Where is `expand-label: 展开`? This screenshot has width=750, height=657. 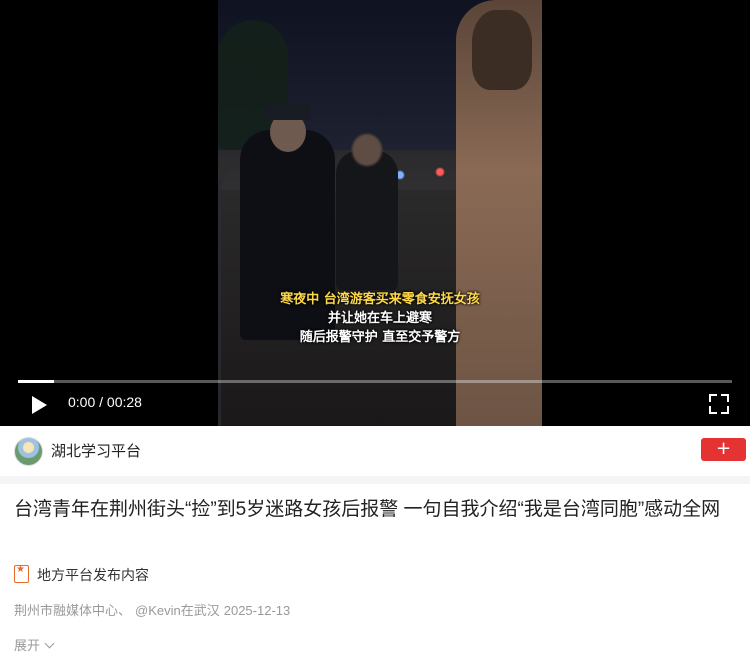
expand-label: 展开 is located at coordinates (27, 645).